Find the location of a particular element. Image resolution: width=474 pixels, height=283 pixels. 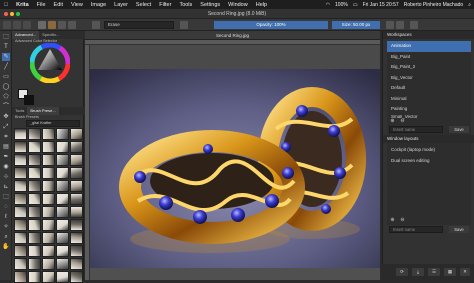

minimize-window-button is located at coordinates (12, 14).